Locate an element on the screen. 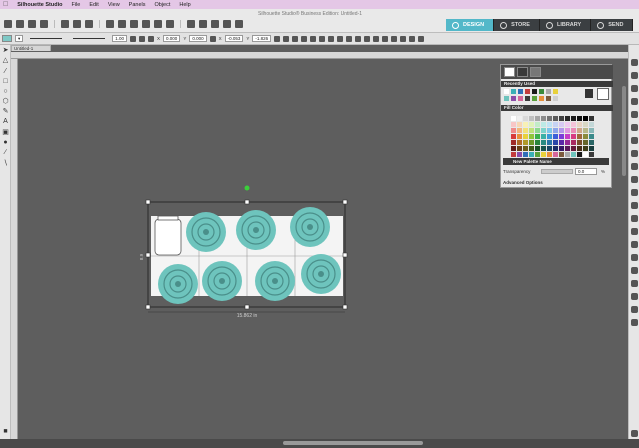 The image size is (639, 448). point-edit-icon: △ is located at coordinates (5, 60).